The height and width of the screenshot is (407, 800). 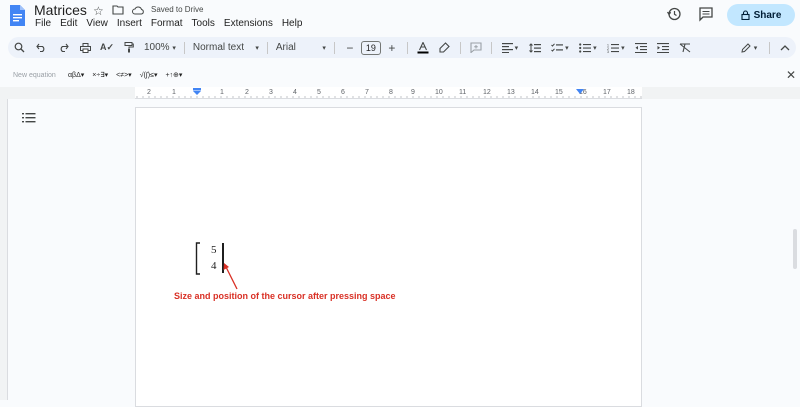 What do you see at coordinates (767, 15) in the screenshot?
I see `share-label: Share` at bounding box center [767, 15].